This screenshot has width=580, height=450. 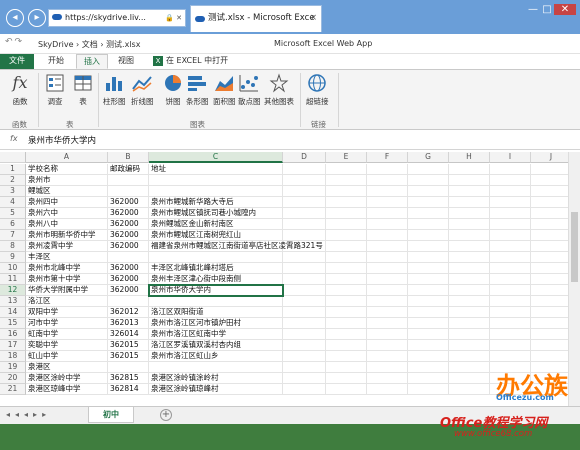 What do you see at coordinates (13, 191) in the screenshot?
I see `row-header: 3` at bounding box center [13, 191].